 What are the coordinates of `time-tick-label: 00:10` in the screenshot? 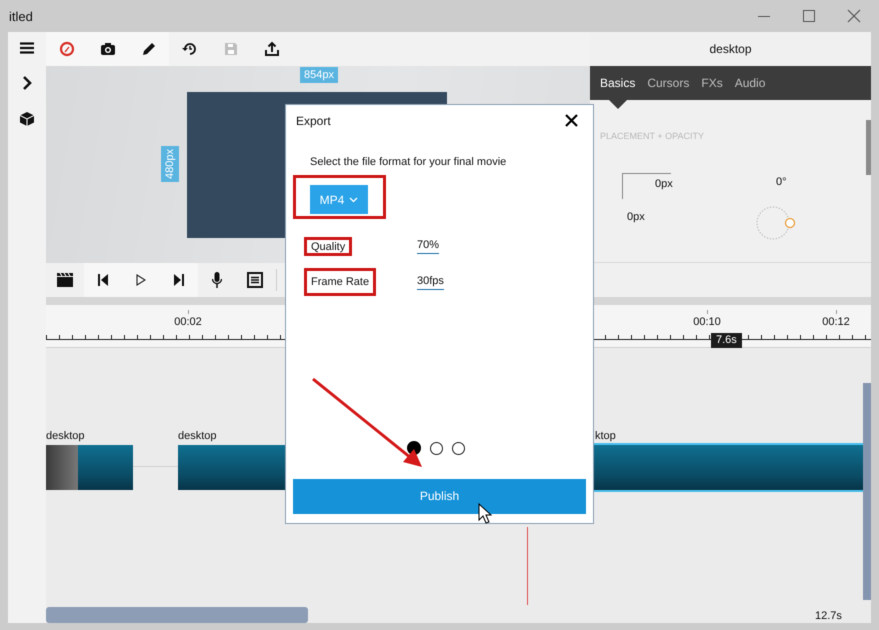 It's located at (707, 321).